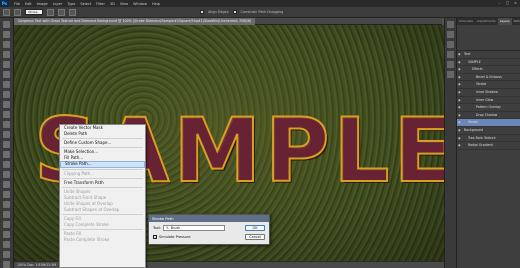 This screenshot has height=268, width=520. I want to click on context-menu-item-free-transform-path: Free Transform Path, so click(102, 183).